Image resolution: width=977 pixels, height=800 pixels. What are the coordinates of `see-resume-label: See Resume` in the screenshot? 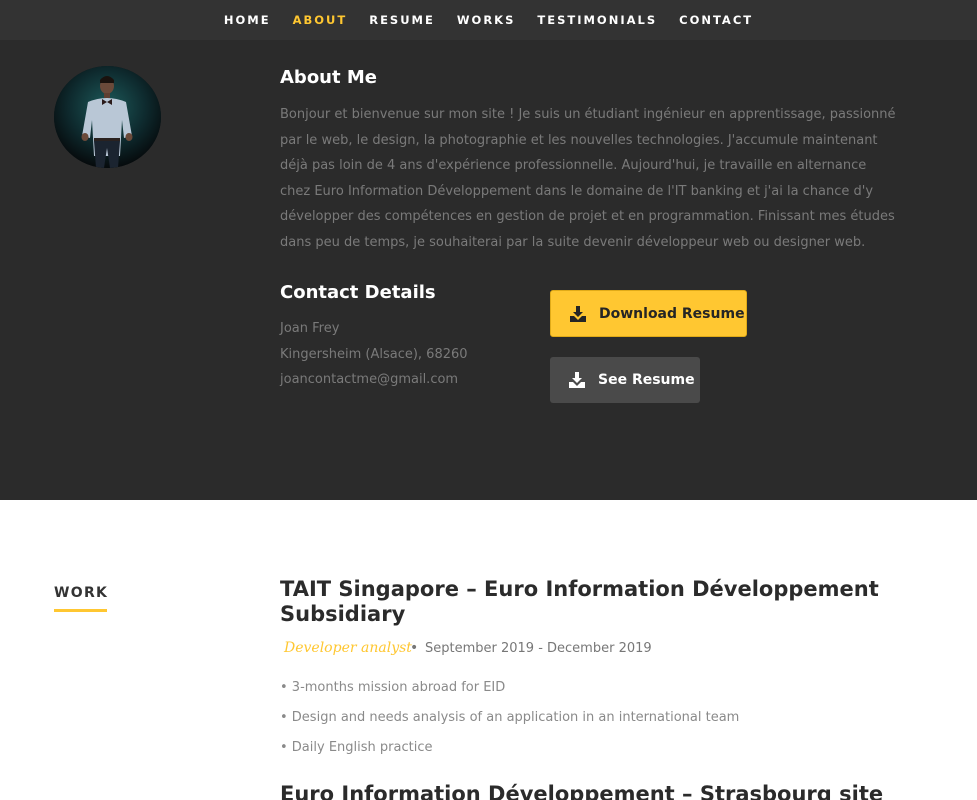 It's located at (646, 380).